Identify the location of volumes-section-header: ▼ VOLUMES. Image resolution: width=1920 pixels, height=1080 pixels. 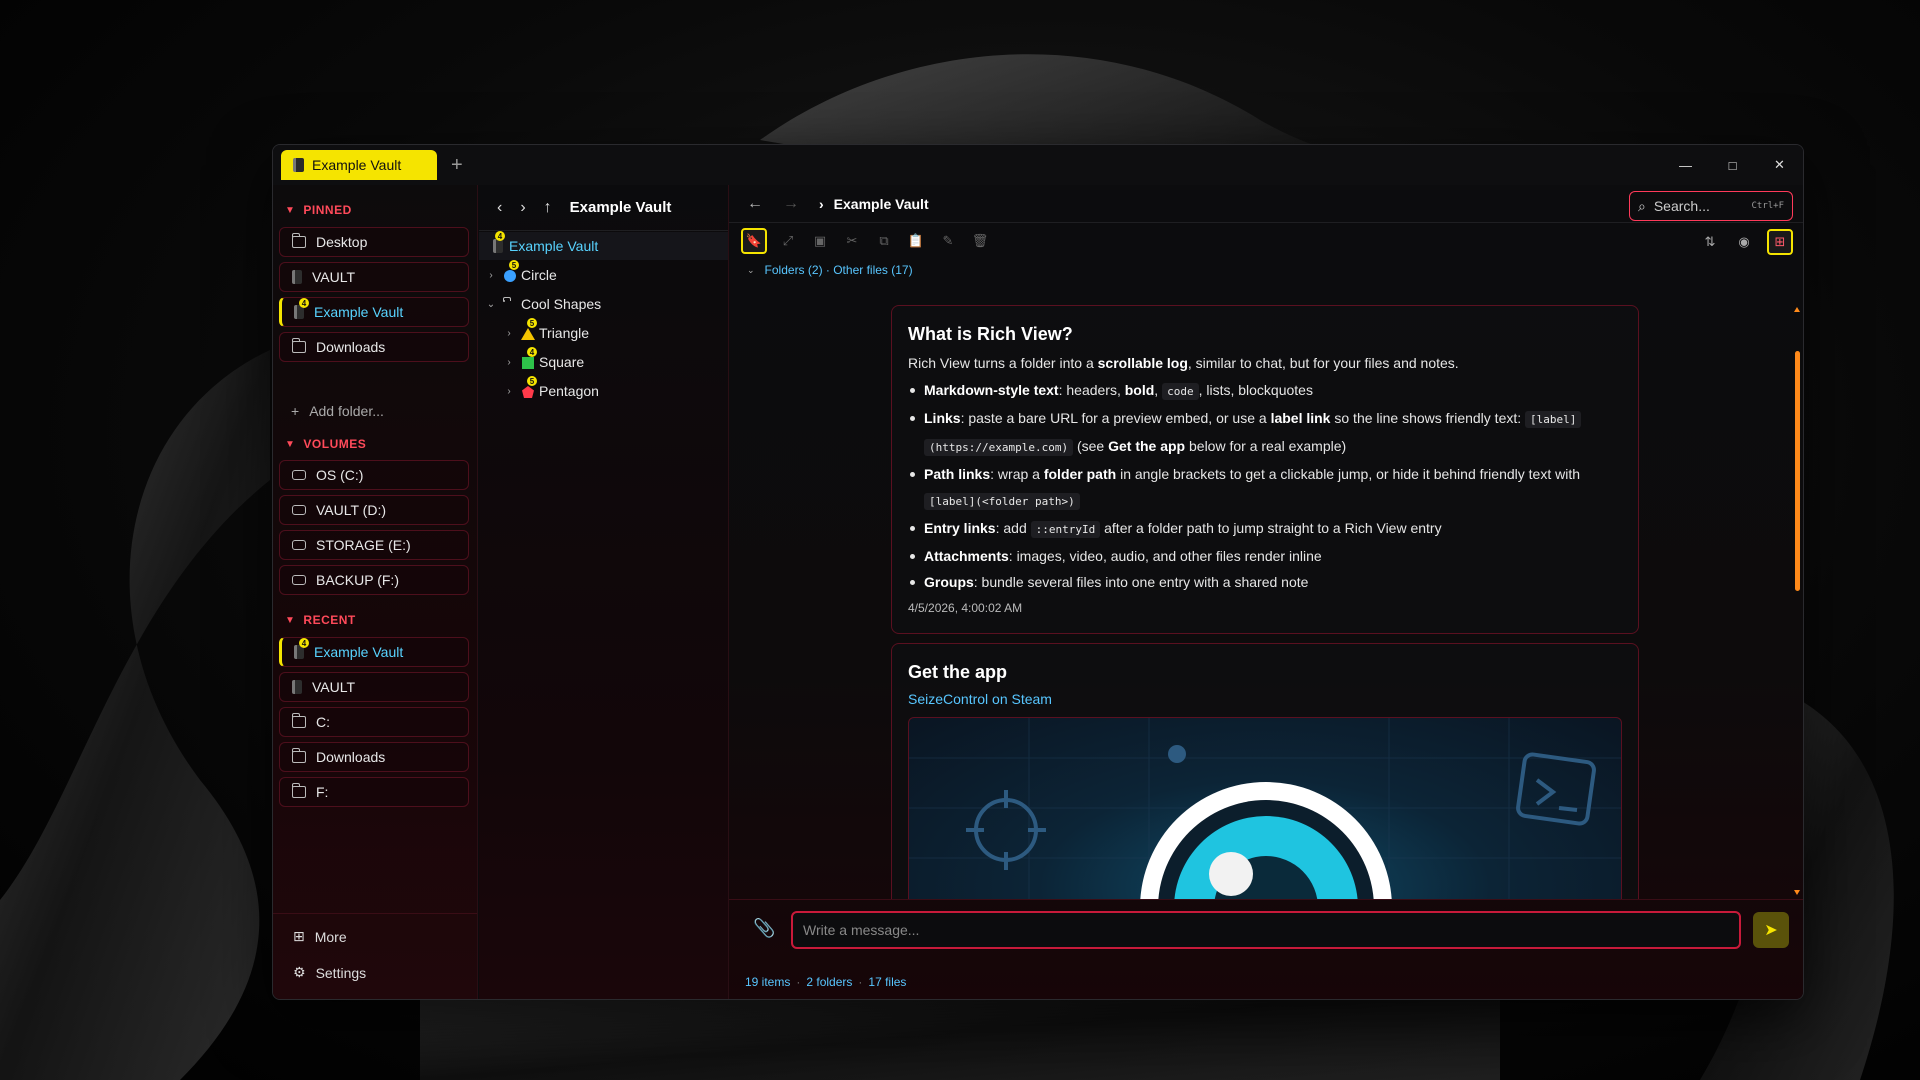
(319, 444).